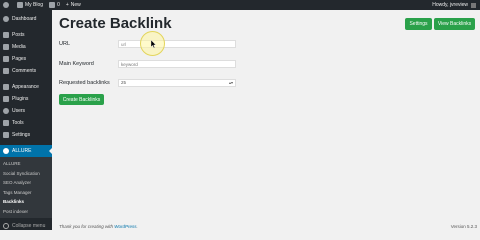  What do you see at coordinates (19, 111) in the screenshot?
I see `sidebar-item-label: Users` at bounding box center [19, 111].